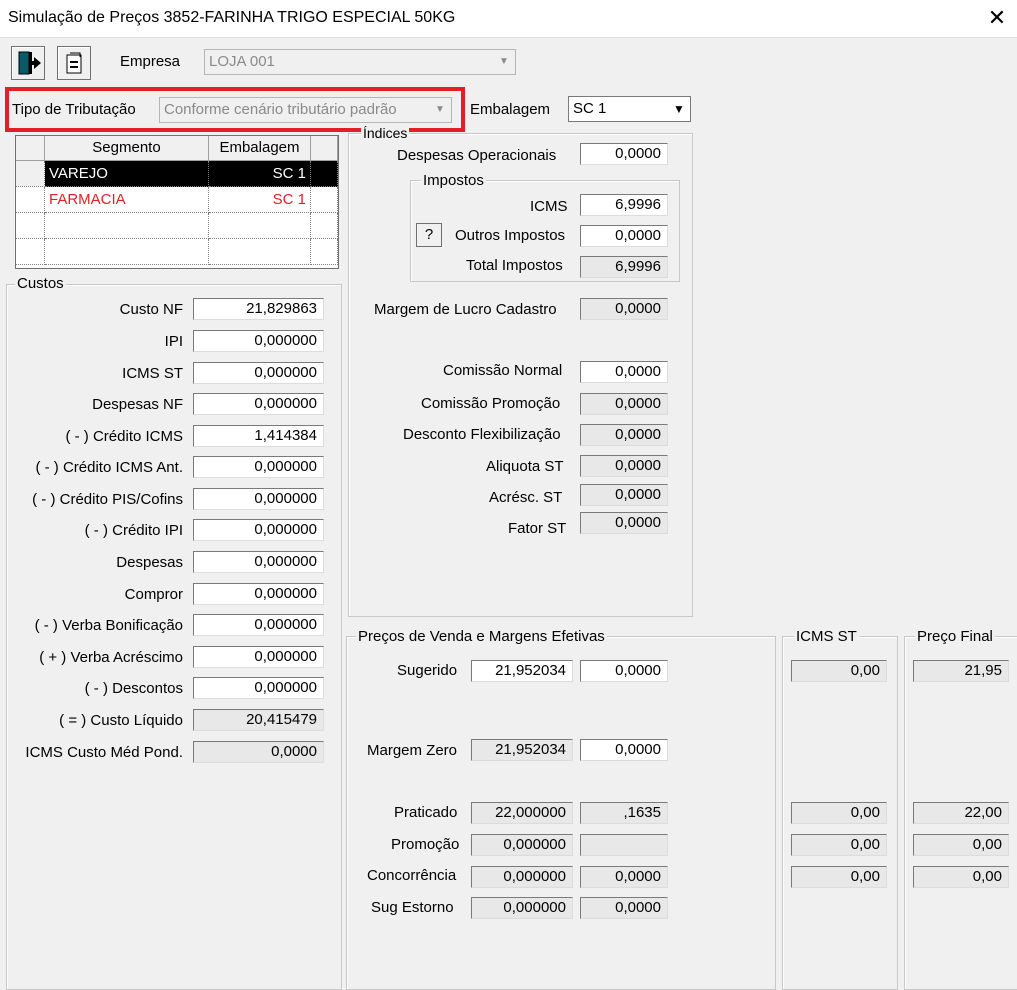 The height and width of the screenshot is (990, 1017). What do you see at coordinates (839, 877) in the screenshot?
I see `icms-st-concorrencia-field: 0,00` at bounding box center [839, 877].